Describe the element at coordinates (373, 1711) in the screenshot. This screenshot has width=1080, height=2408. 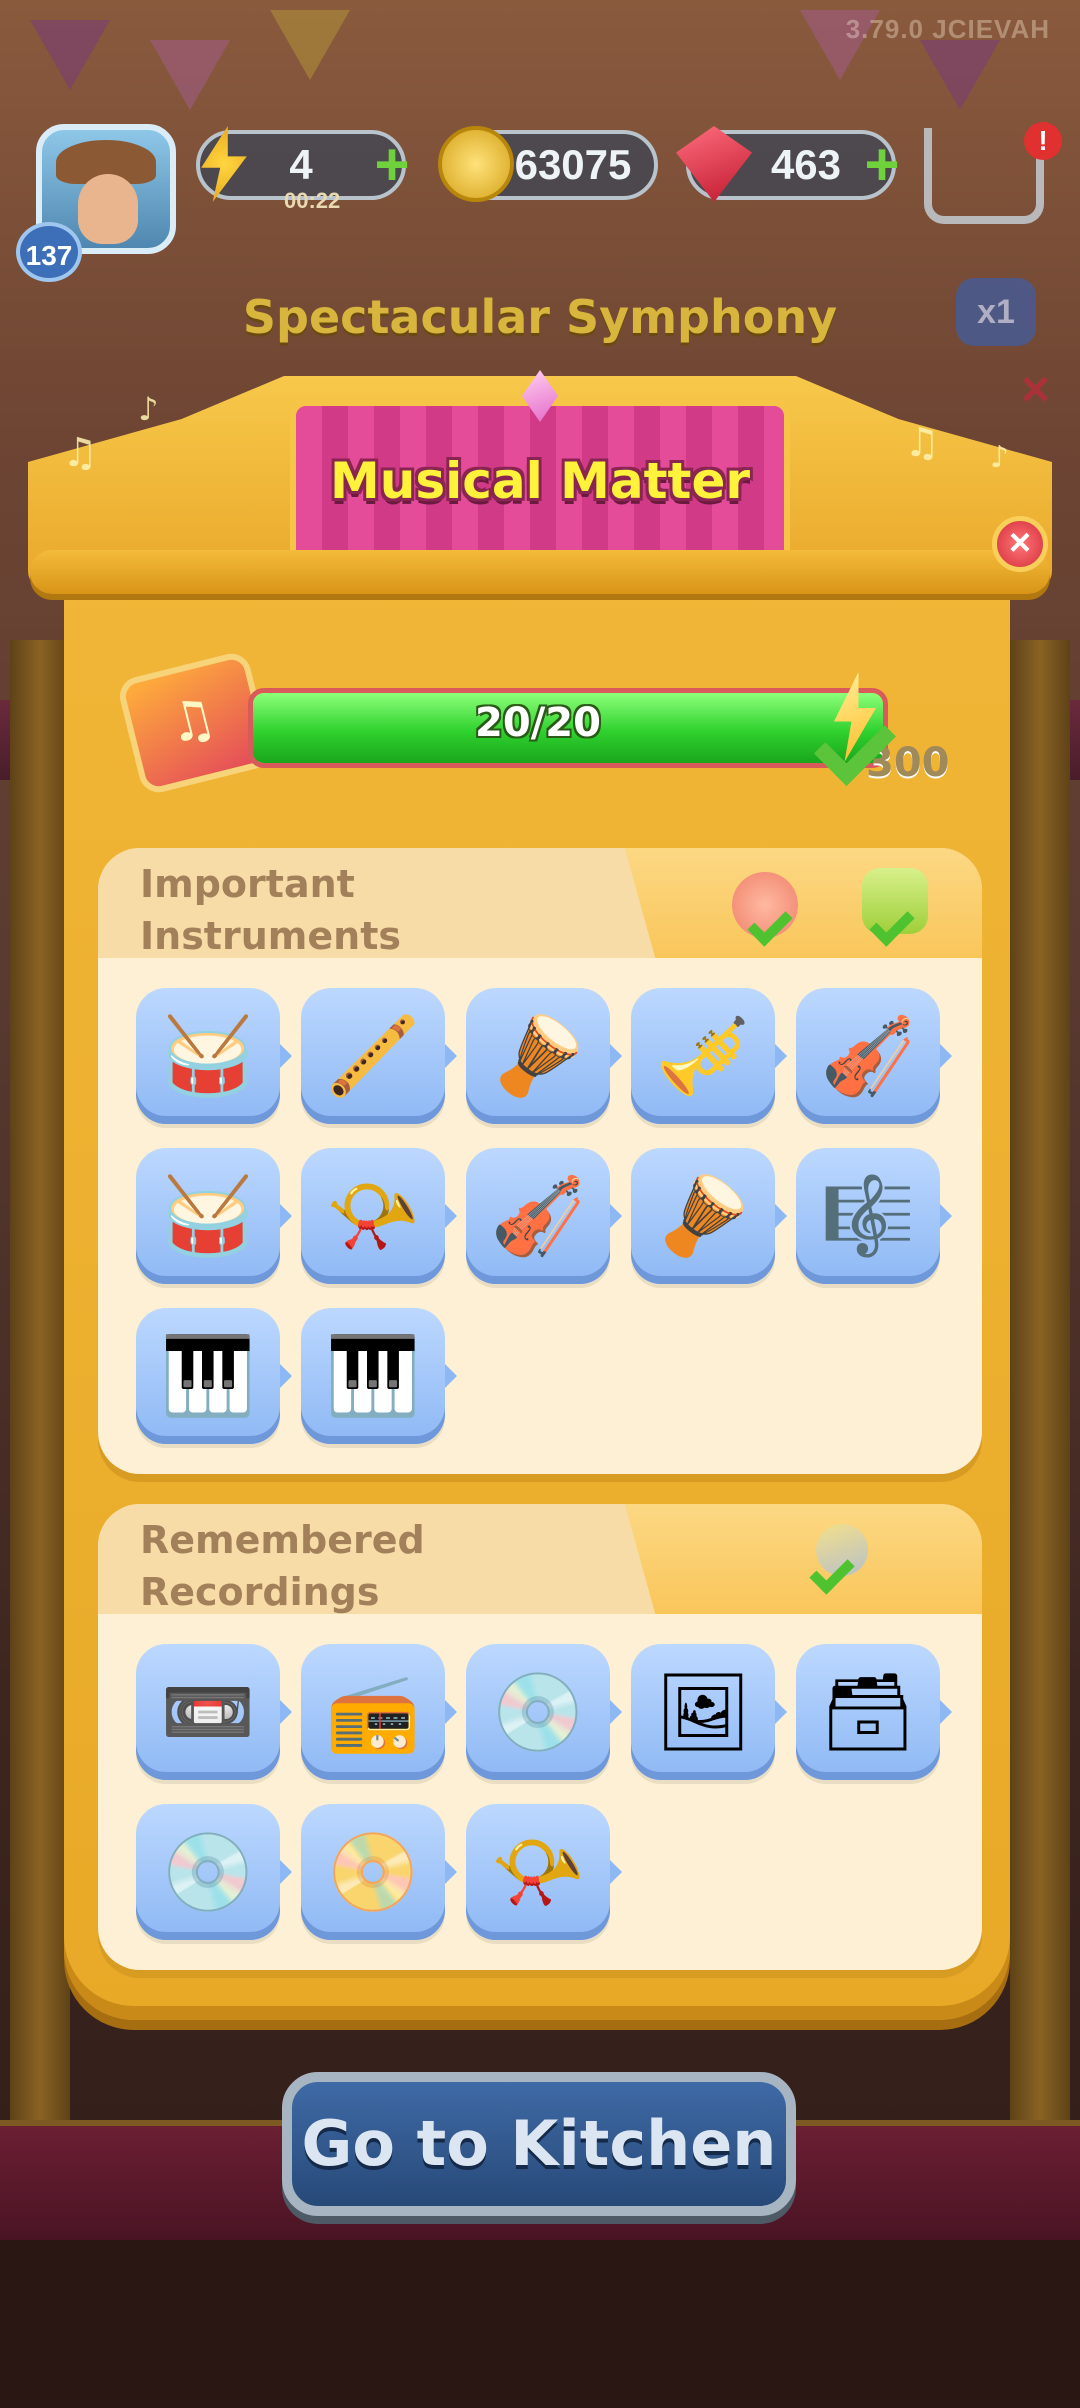
I see `cassette-player-icon: 📻` at that location.